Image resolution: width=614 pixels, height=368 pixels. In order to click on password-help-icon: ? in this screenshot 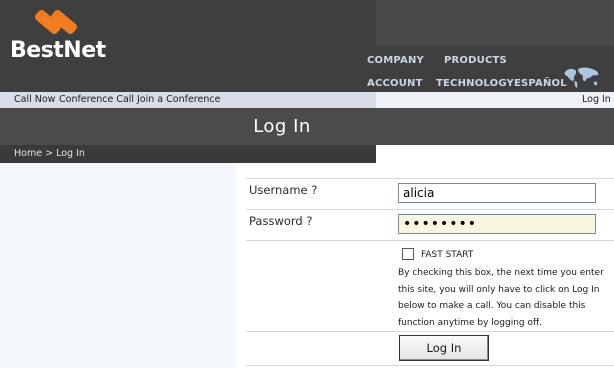, I will do `click(309, 221)`.